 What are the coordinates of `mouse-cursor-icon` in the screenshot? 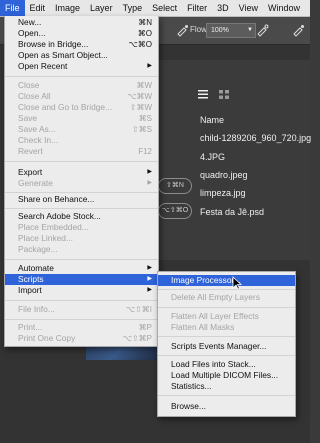 It's located at (237, 283).